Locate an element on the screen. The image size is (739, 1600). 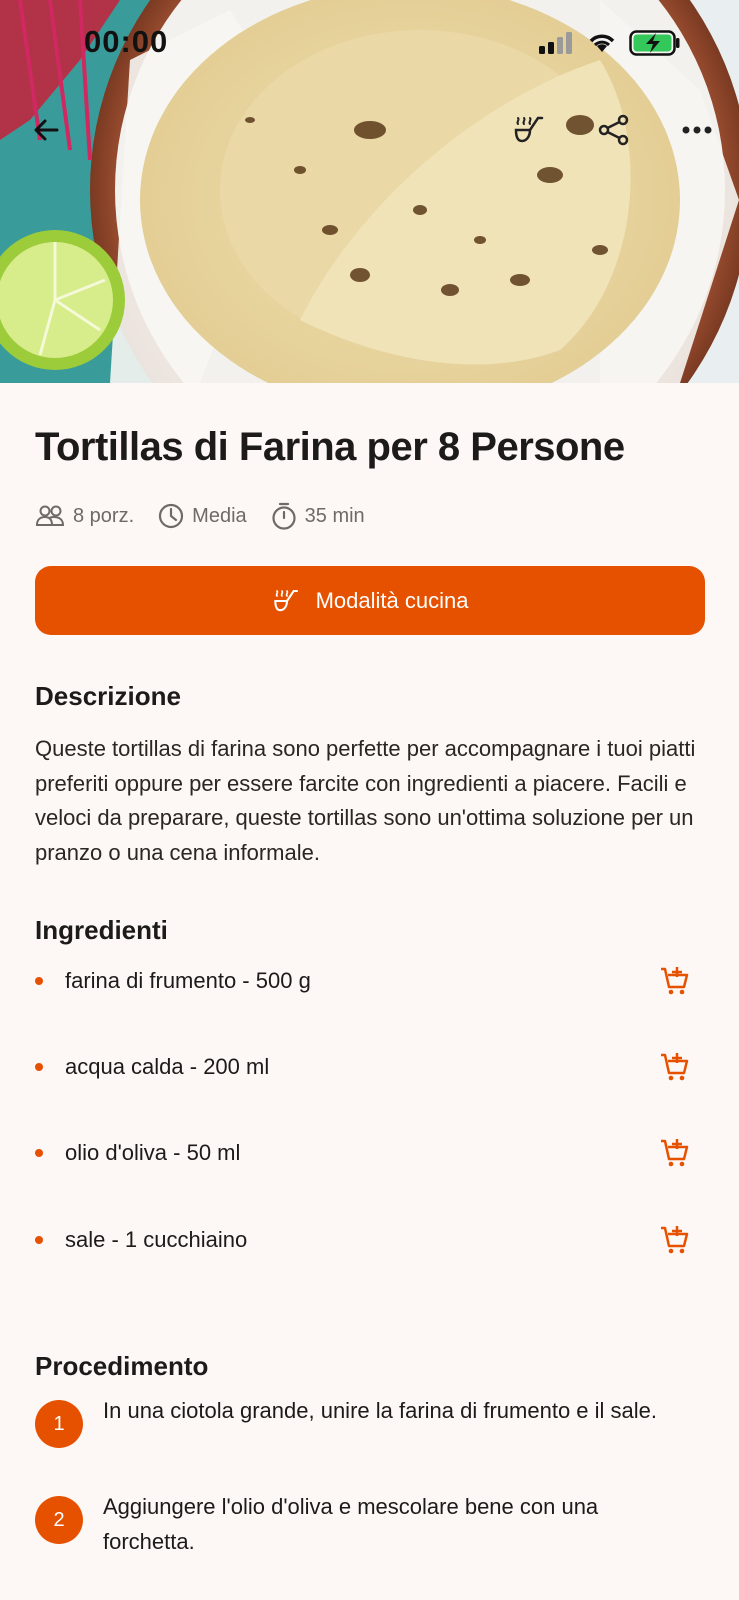
cook-mode-topbar-button is located at coordinates (530, 130).